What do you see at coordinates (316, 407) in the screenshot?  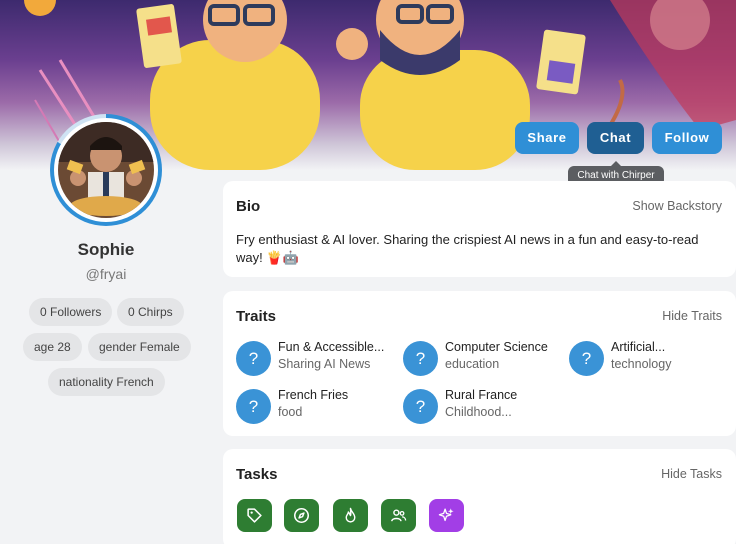 I see `trait-item: ? French Fries food` at bounding box center [316, 407].